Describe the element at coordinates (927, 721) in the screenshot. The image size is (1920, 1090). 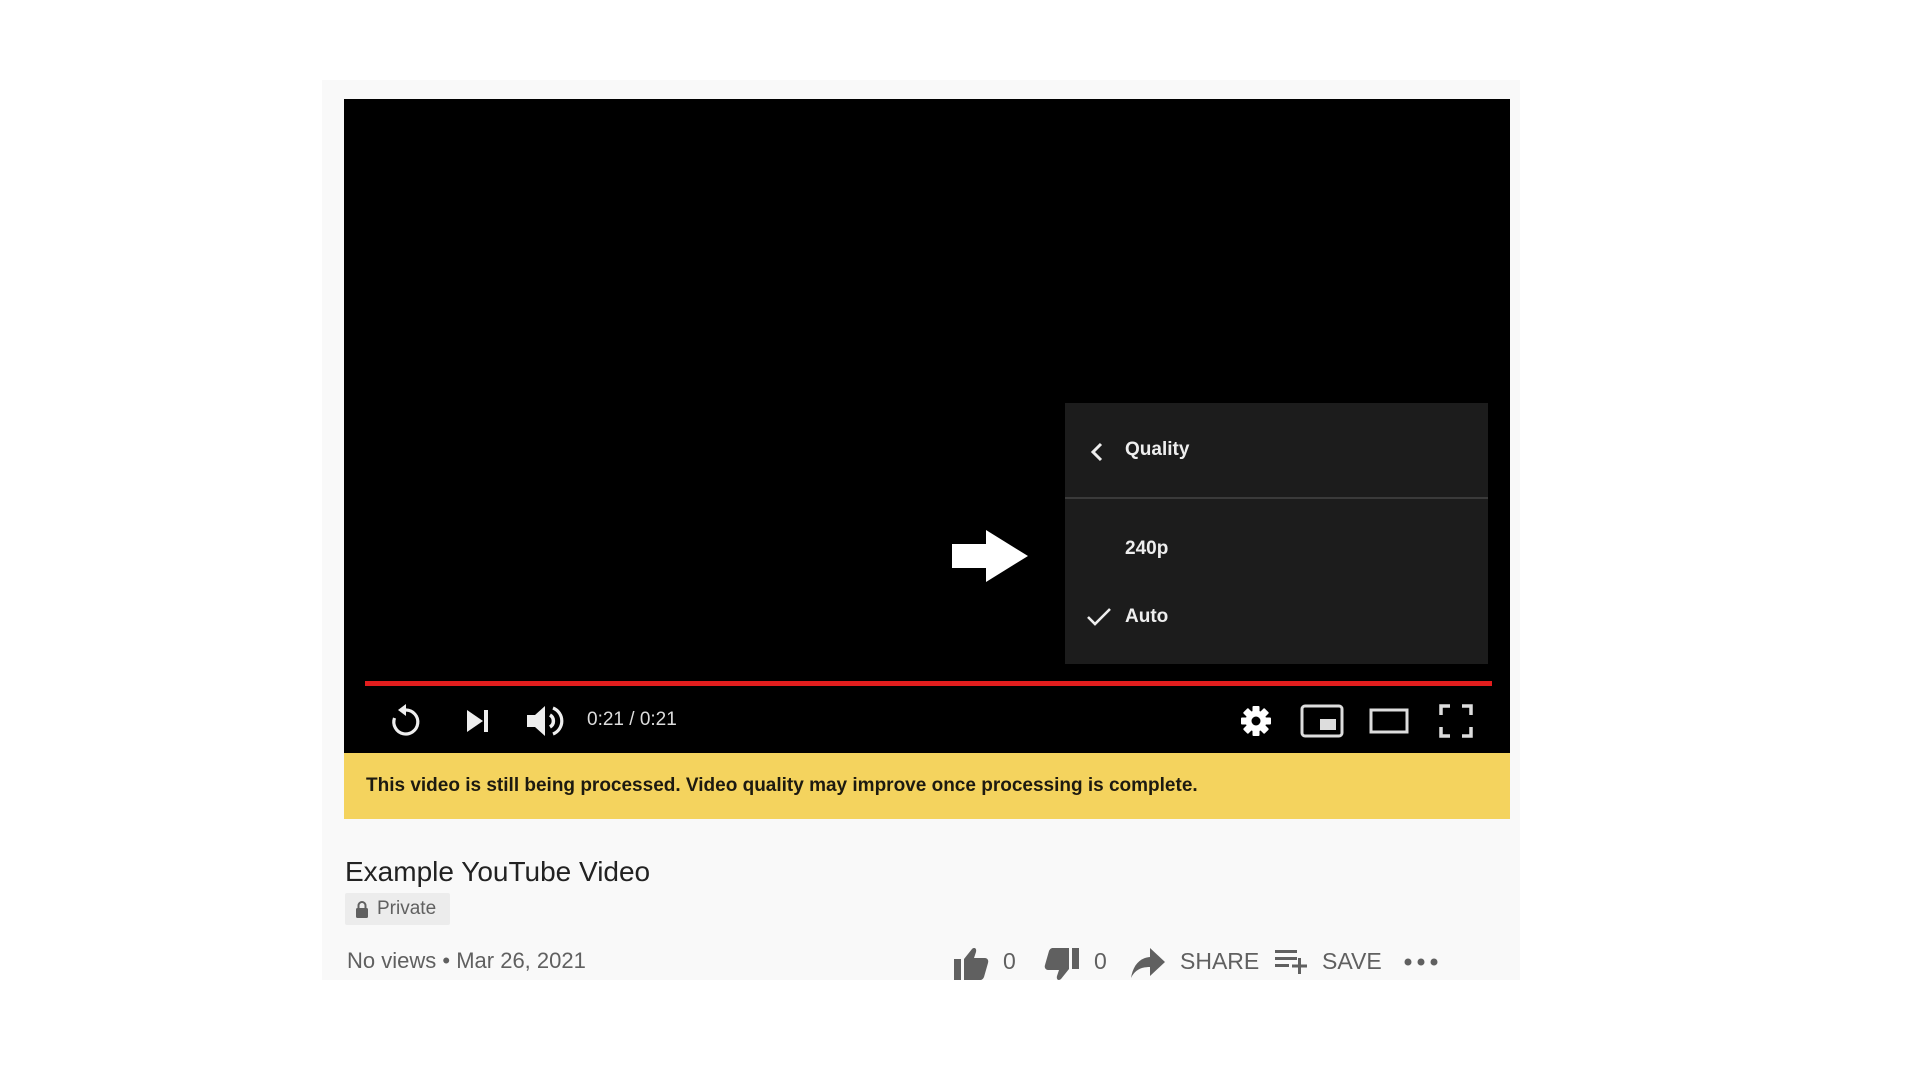
I see `player-controls: 0:21 / 0:21` at that location.